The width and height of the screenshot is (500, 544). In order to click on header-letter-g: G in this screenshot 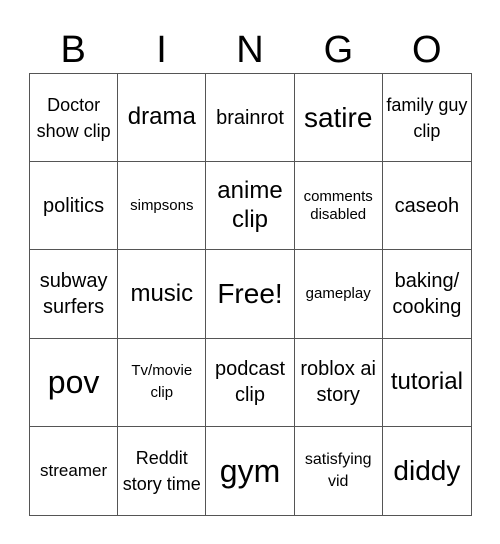, I will do `click(338, 50)`.